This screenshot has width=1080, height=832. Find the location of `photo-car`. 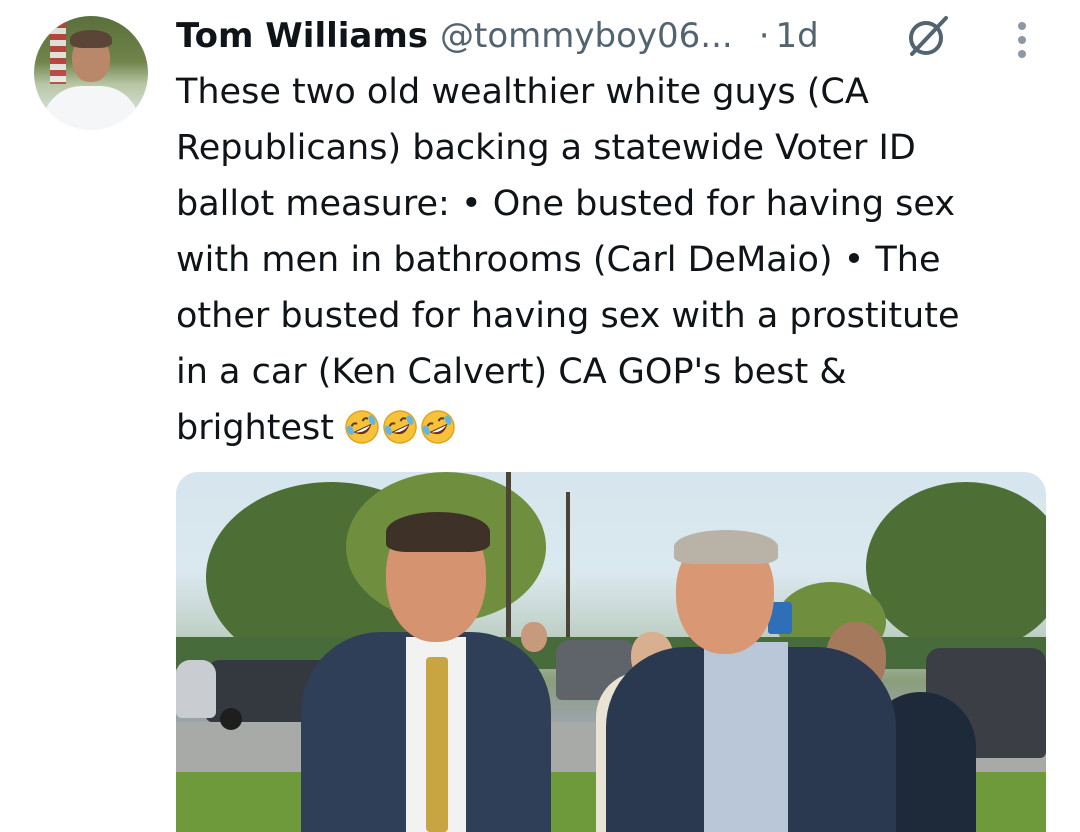

photo-car is located at coordinates (196, 689).